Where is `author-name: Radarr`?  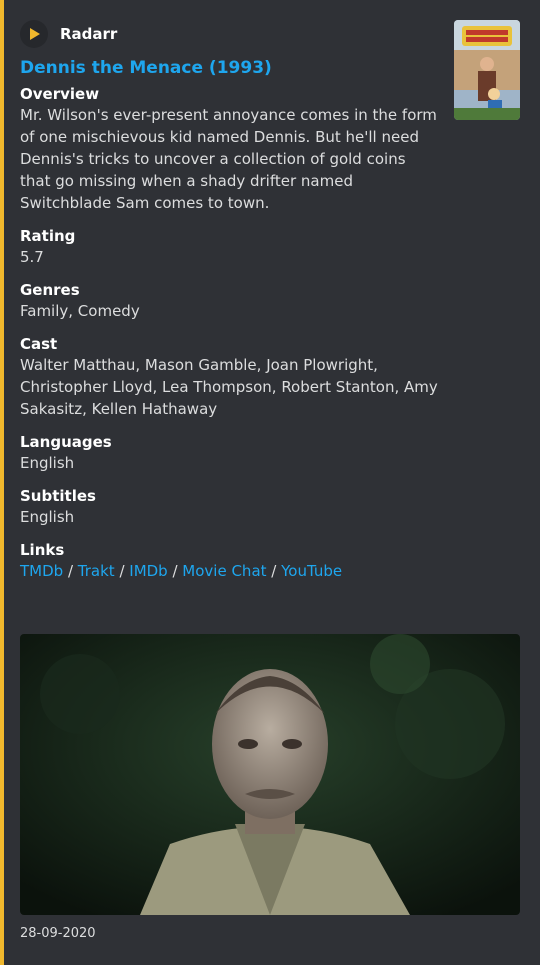 author-name: Radarr is located at coordinates (89, 34).